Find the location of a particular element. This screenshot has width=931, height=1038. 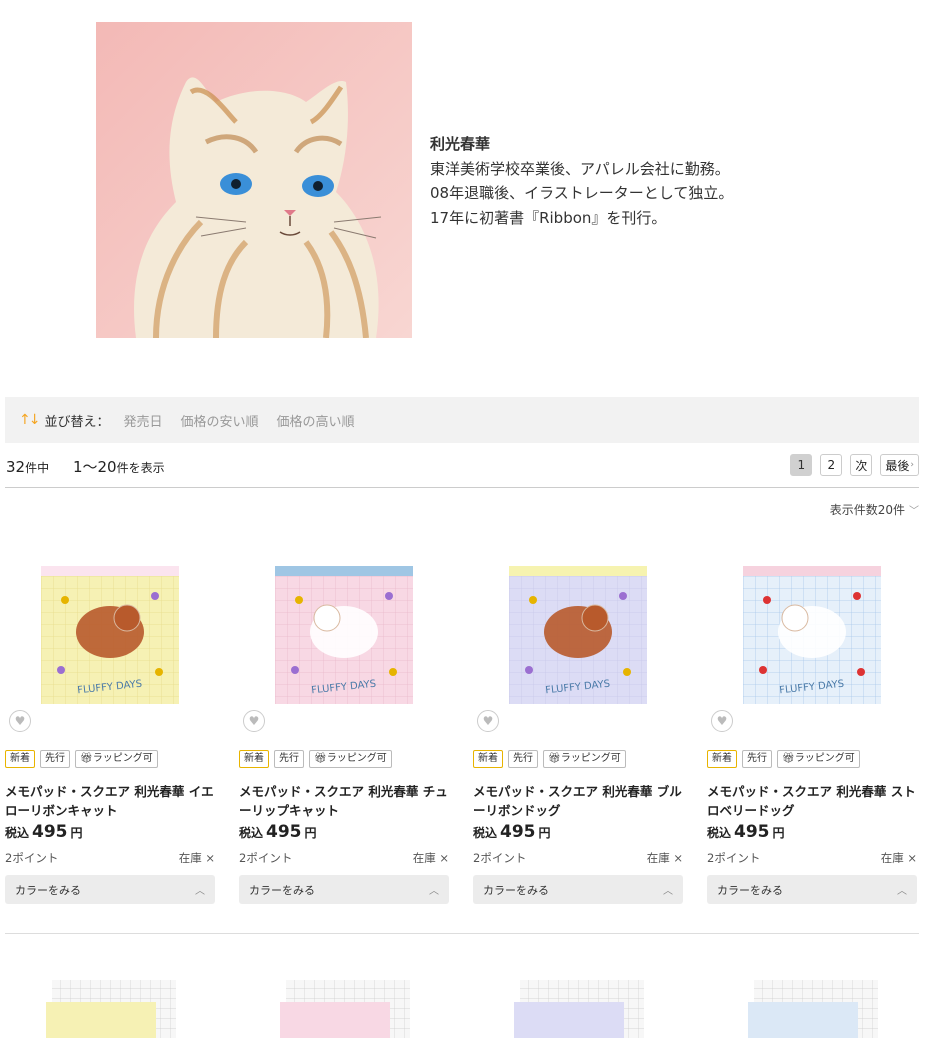

sort-option-release-date: 発売日 is located at coordinates (142, 420).